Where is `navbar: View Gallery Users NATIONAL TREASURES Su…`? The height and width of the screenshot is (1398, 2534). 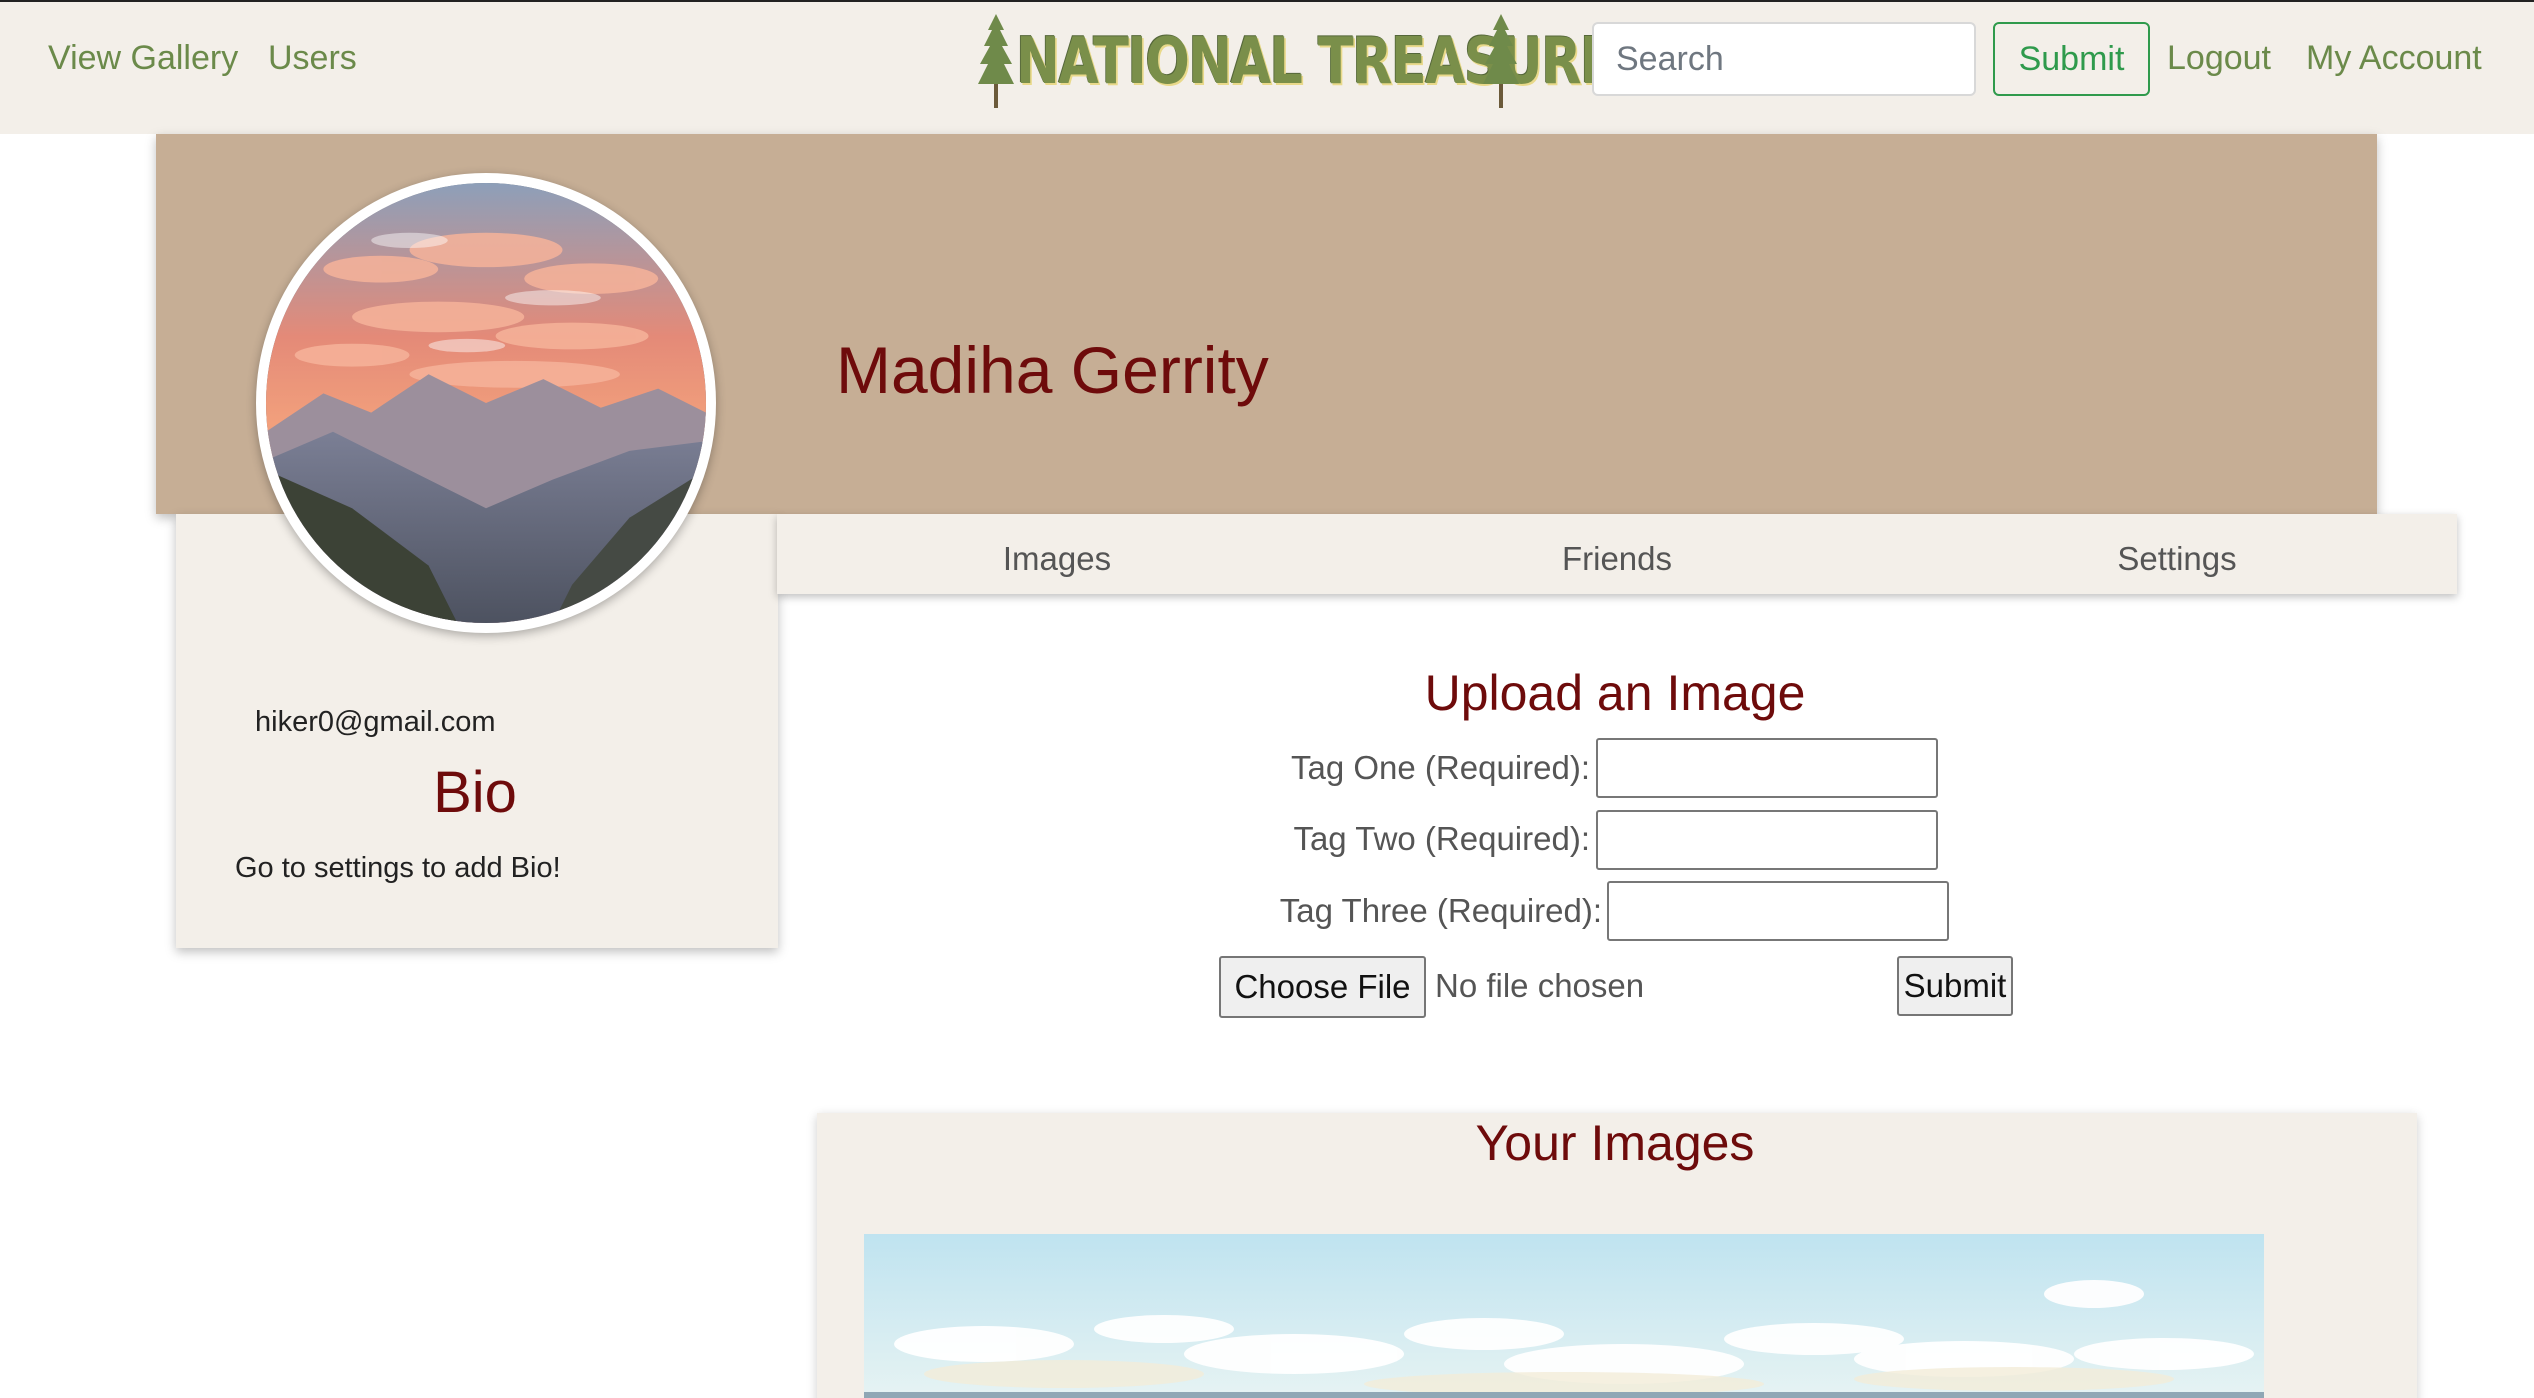
navbar: View Gallery Users NATIONAL TREASURES Su… is located at coordinates (1267, 67).